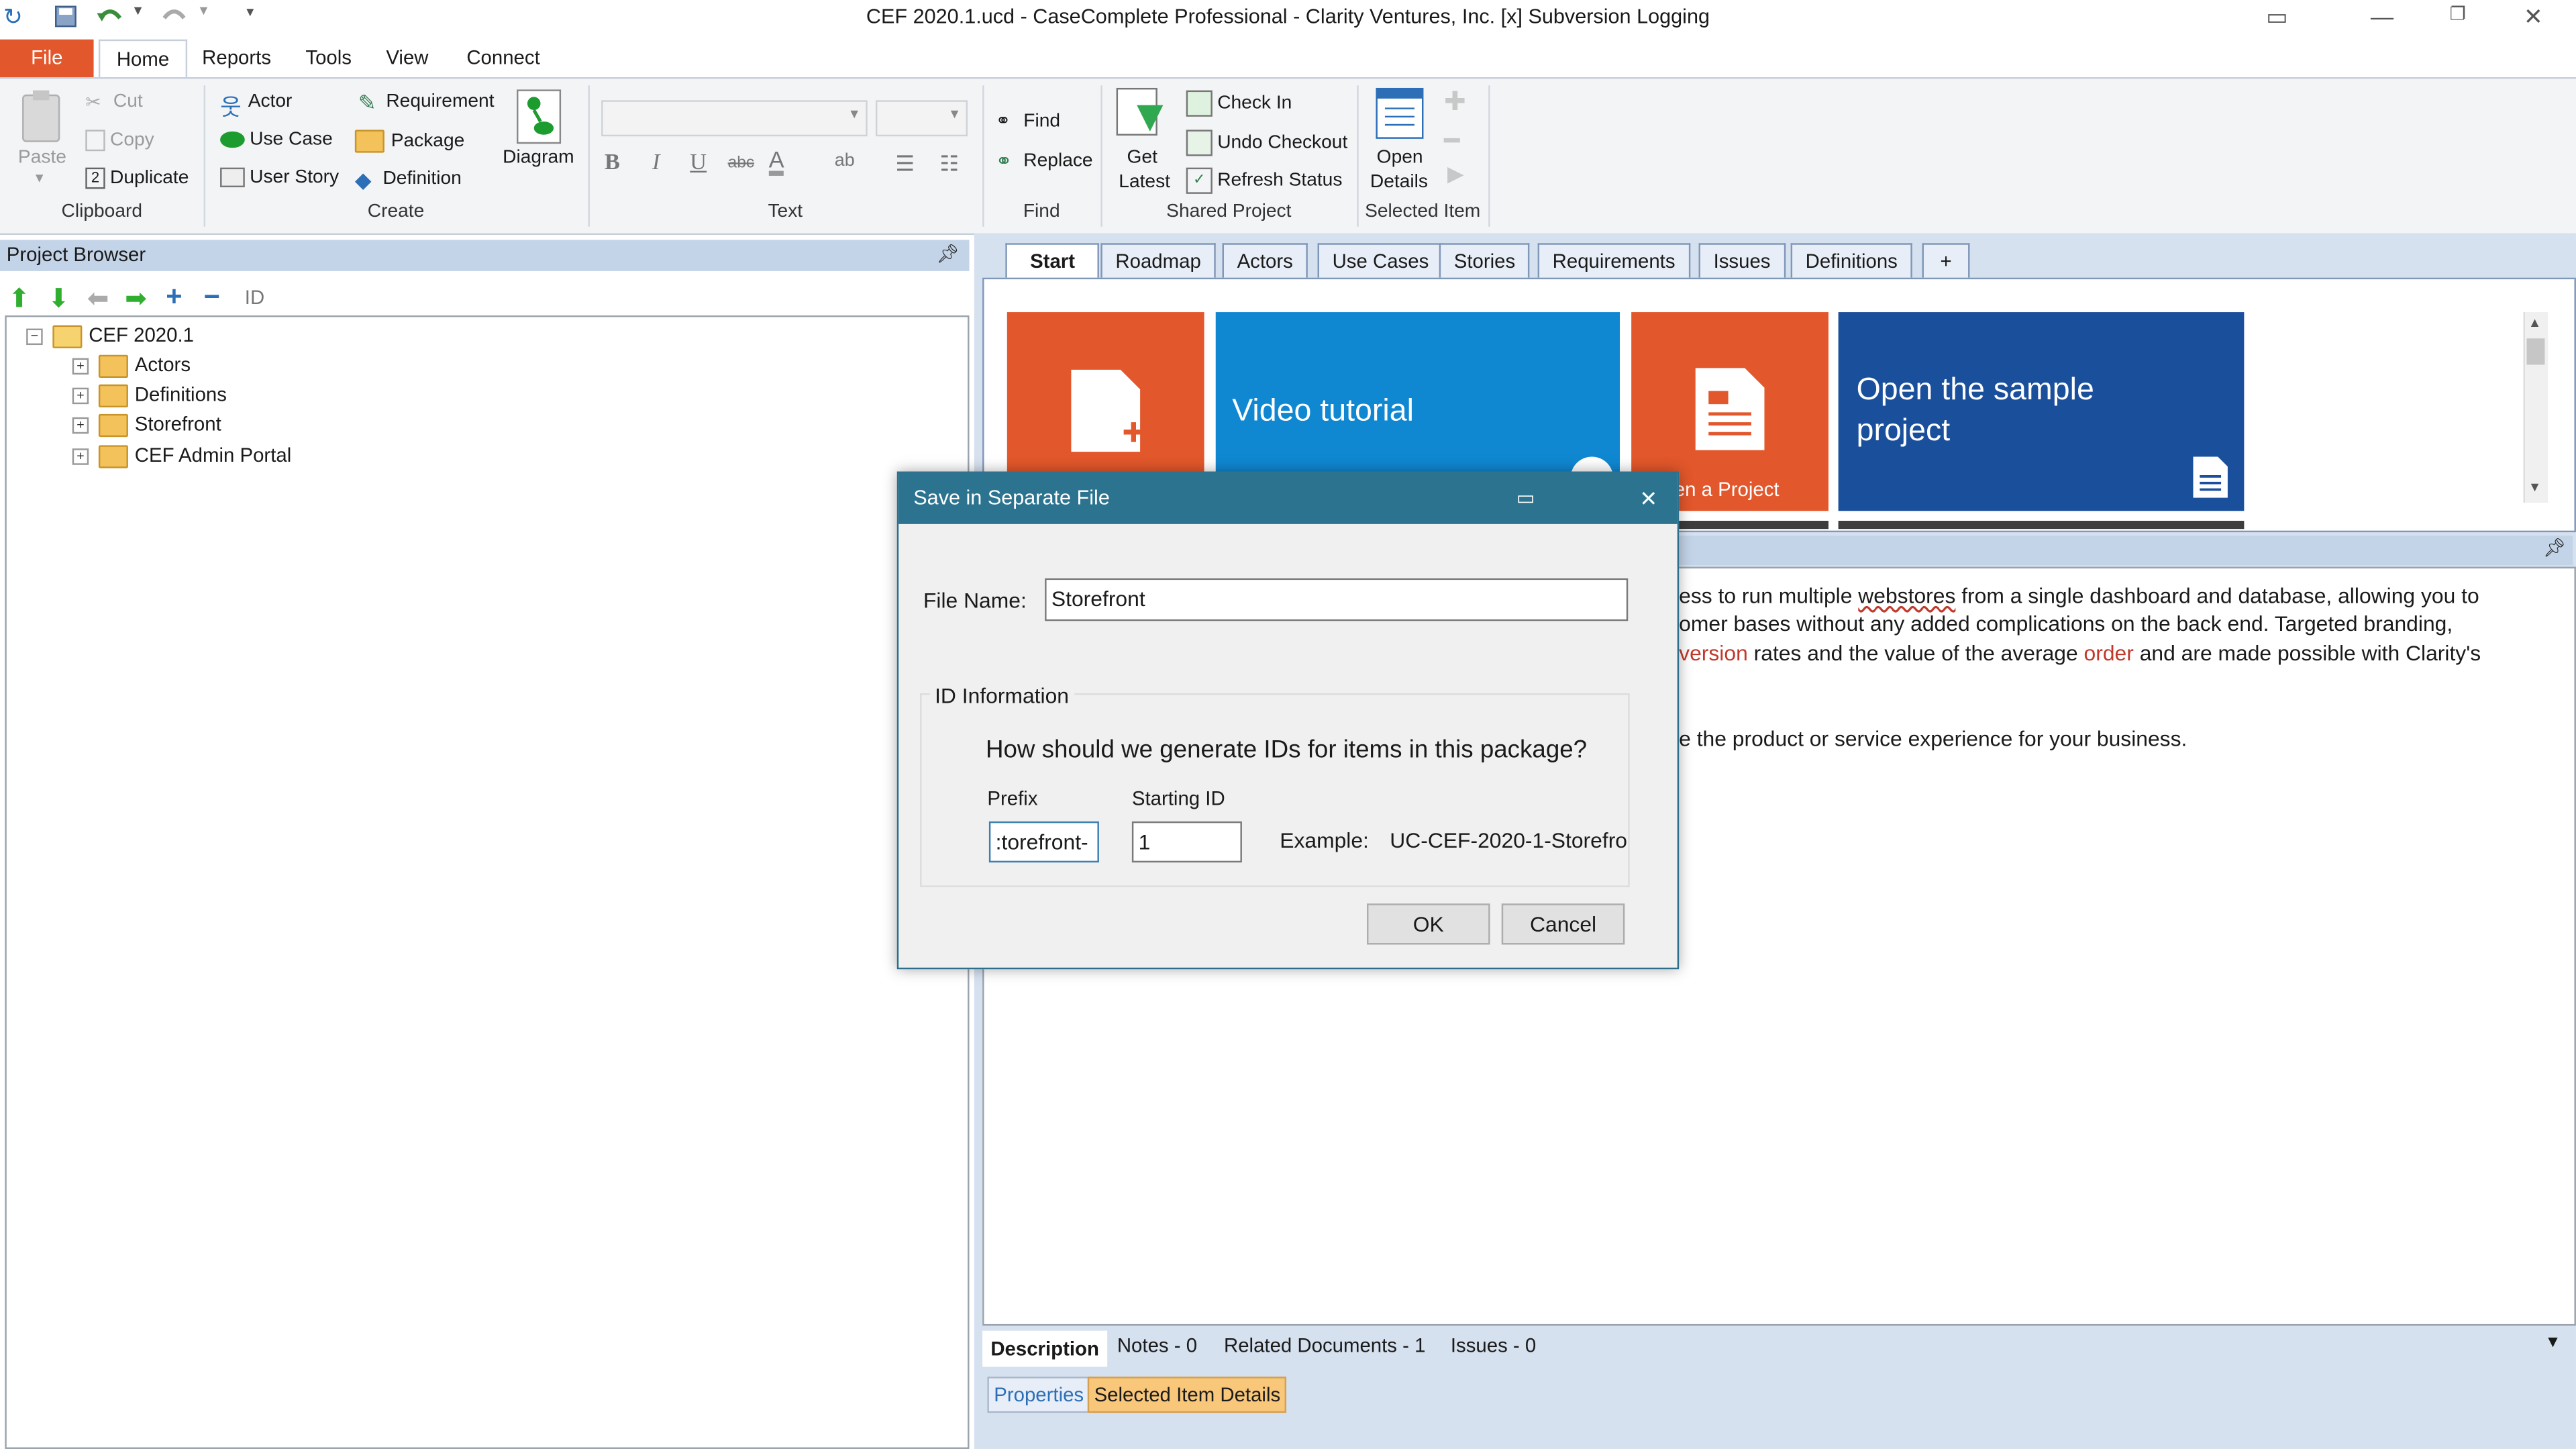 This screenshot has height=1449, width=2576. Describe the element at coordinates (539, 116) in the screenshot. I see `diagram-icon` at that location.